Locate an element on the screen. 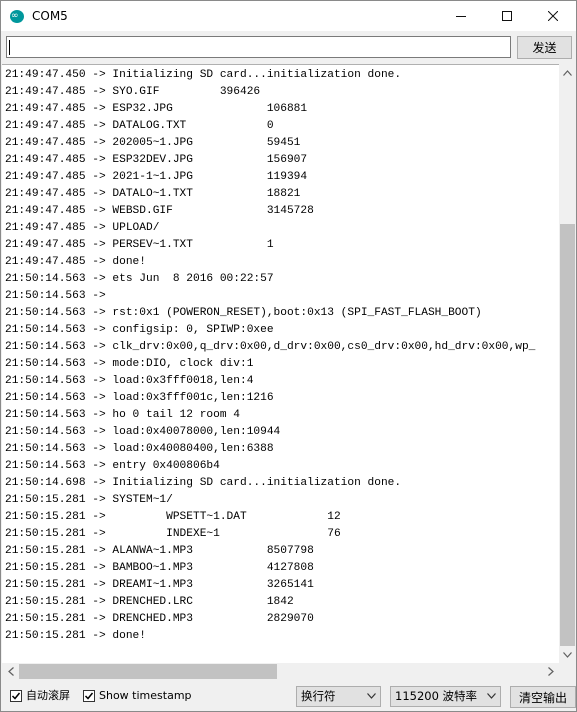 This screenshot has height=712, width=577. horizontal-scrollbar is located at coordinates (280, 671).